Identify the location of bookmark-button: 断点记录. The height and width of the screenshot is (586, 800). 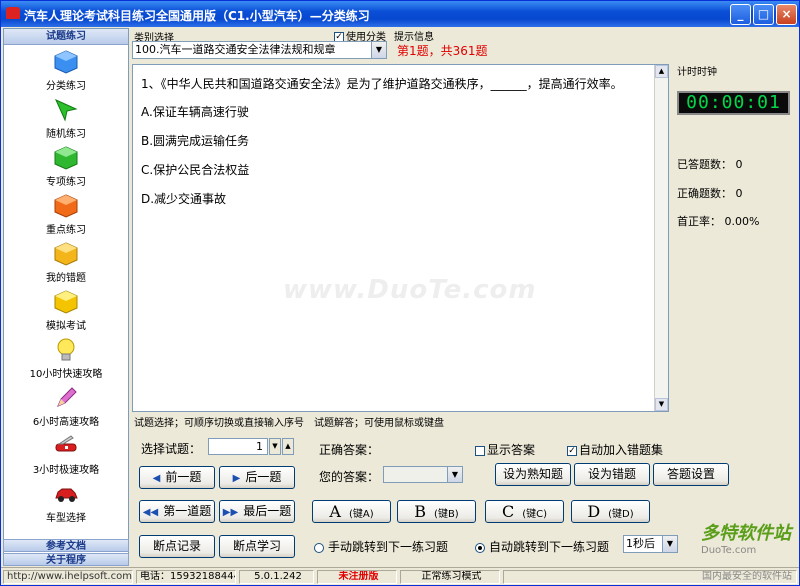
(177, 546).